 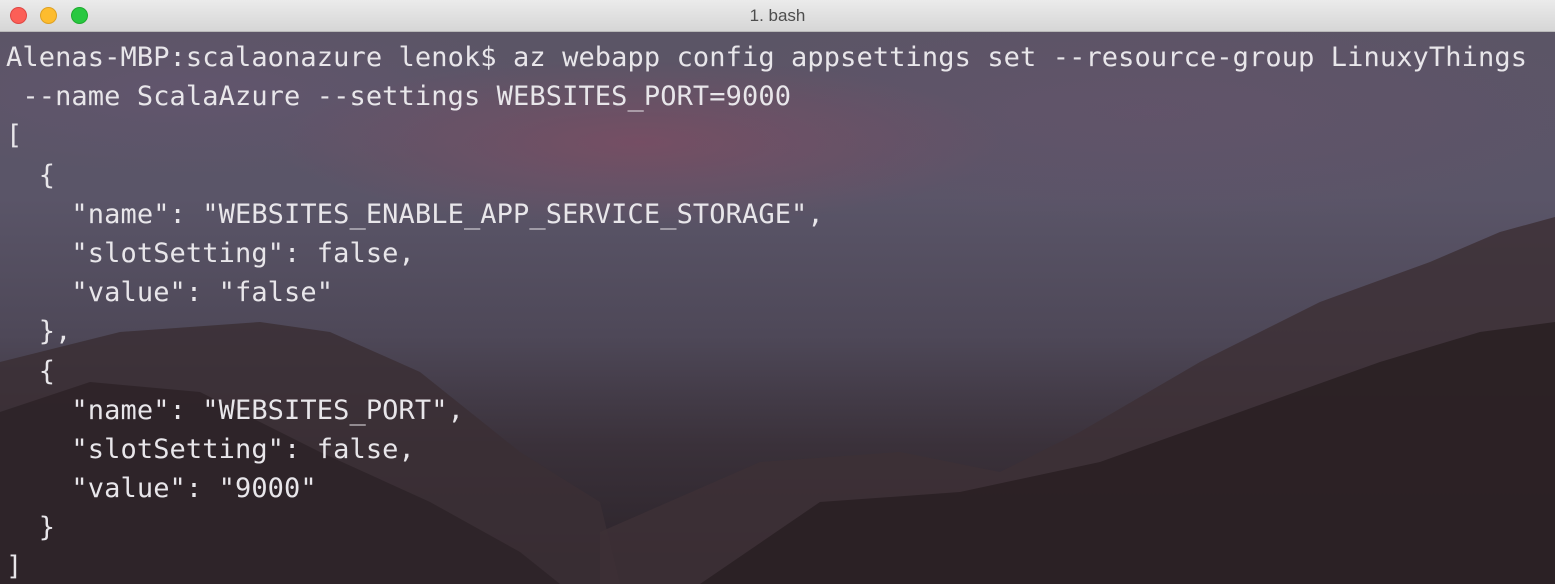 What do you see at coordinates (14, 567) in the screenshot?
I see `terminal-line: ]` at bounding box center [14, 567].